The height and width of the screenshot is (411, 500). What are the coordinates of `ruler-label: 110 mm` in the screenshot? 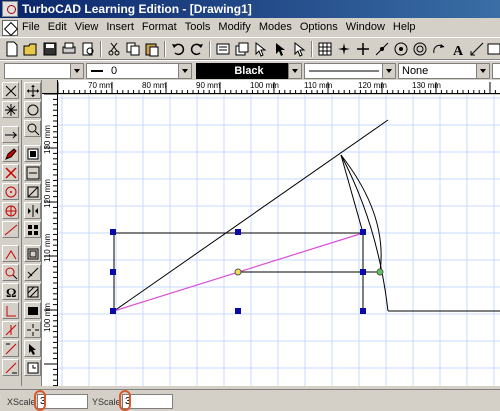 It's located at (318, 85).